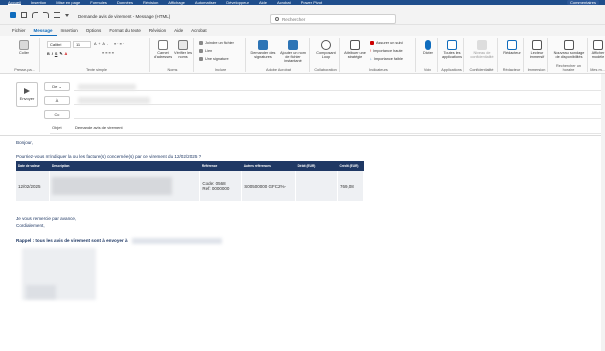 The height and width of the screenshot is (351, 605). I want to click on scheduling-poll-button: Nouveau sondage de disponibilités, so click(569, 49).